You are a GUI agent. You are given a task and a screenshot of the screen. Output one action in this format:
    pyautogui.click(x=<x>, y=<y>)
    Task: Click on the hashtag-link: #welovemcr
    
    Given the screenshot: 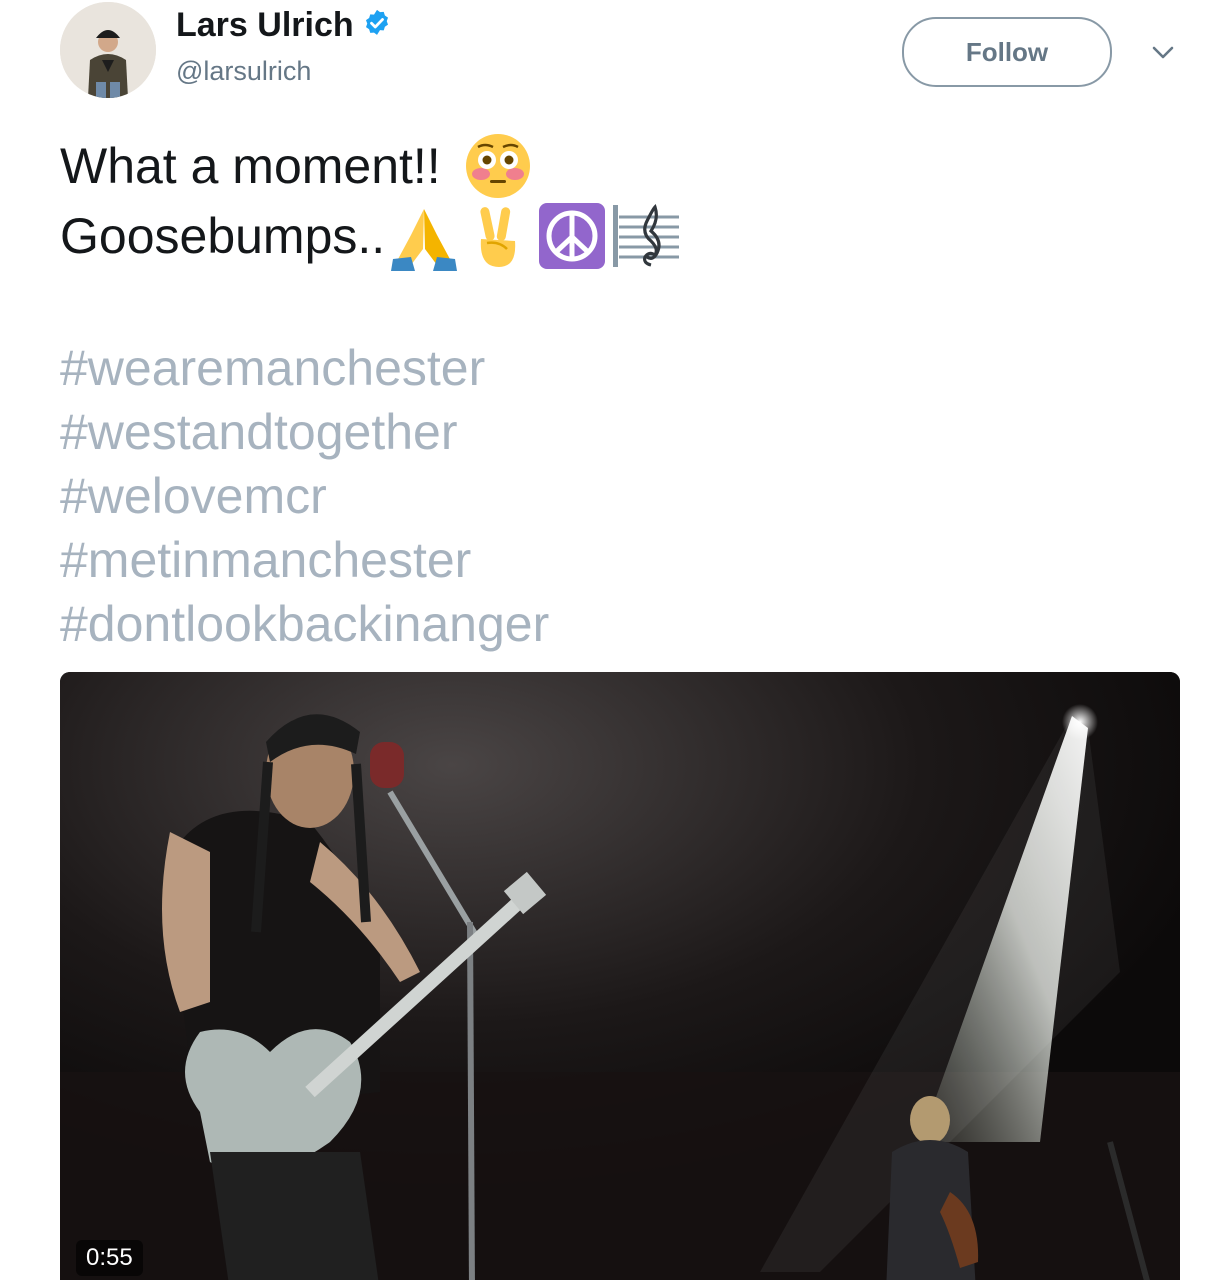 What is the action you would take?
    pyautogui.click(x=304, y=496)
    